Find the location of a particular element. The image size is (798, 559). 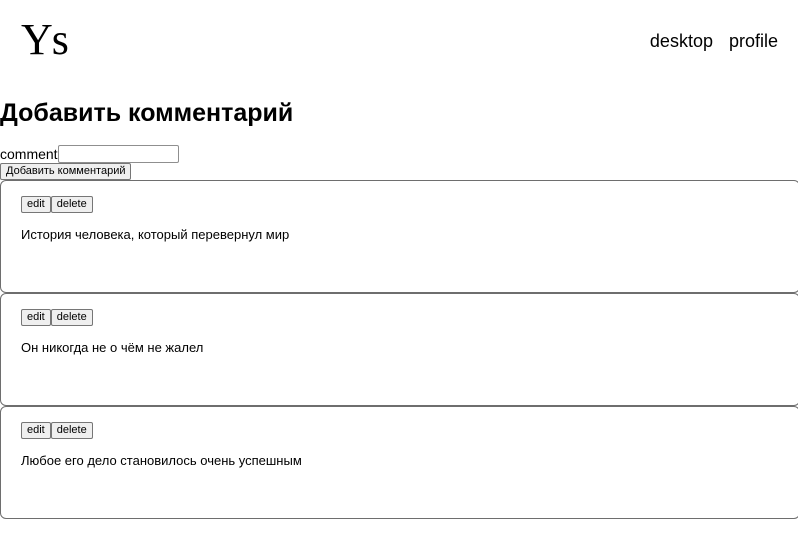

comment-label: comment is located at coordinates (29, 154).